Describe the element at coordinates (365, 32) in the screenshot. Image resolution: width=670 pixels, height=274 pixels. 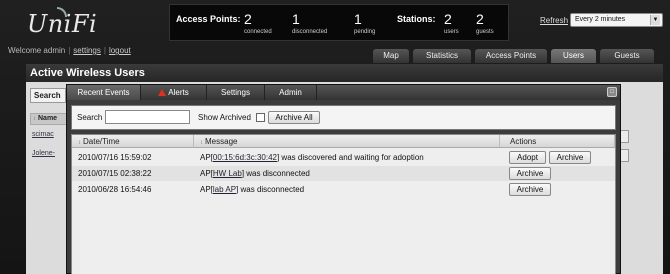
I see `ap-pending-label: pending` at that location.